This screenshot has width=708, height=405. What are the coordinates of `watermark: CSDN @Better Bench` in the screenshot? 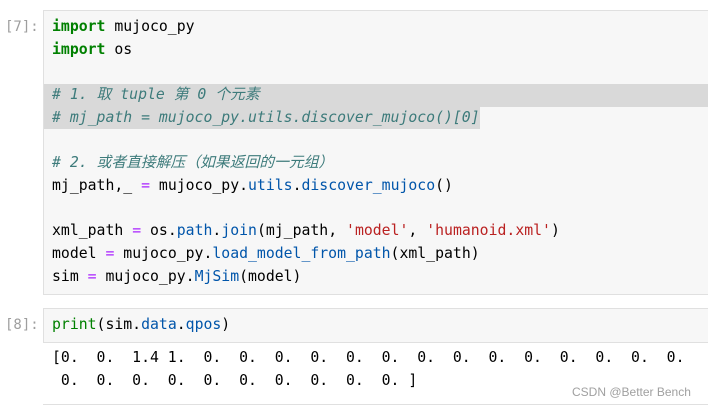 It's located at (631, 392).